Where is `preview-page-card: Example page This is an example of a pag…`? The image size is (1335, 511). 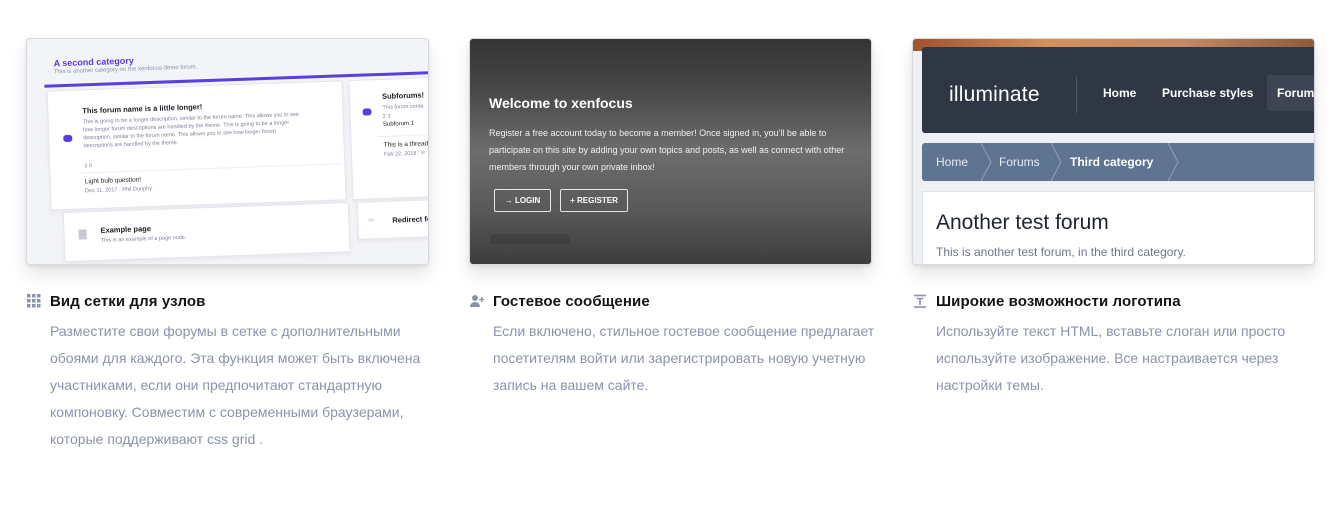 preview-page-card: Example page This is an example of a pag… is located at coordinates (206, 232).